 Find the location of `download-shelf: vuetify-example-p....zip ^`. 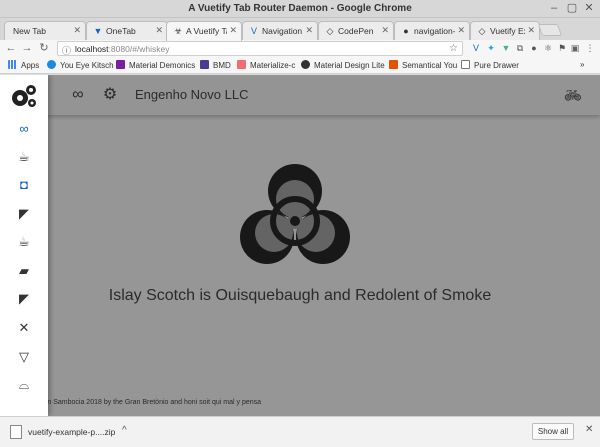

download-shelf: vuetify-example-p....zip ^ is located at coordinates (300, 431).